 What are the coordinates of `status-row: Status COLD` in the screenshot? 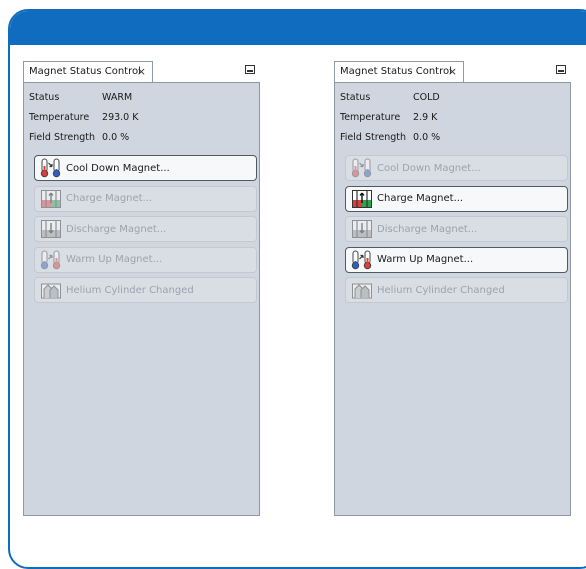 It's located at (390, 97).